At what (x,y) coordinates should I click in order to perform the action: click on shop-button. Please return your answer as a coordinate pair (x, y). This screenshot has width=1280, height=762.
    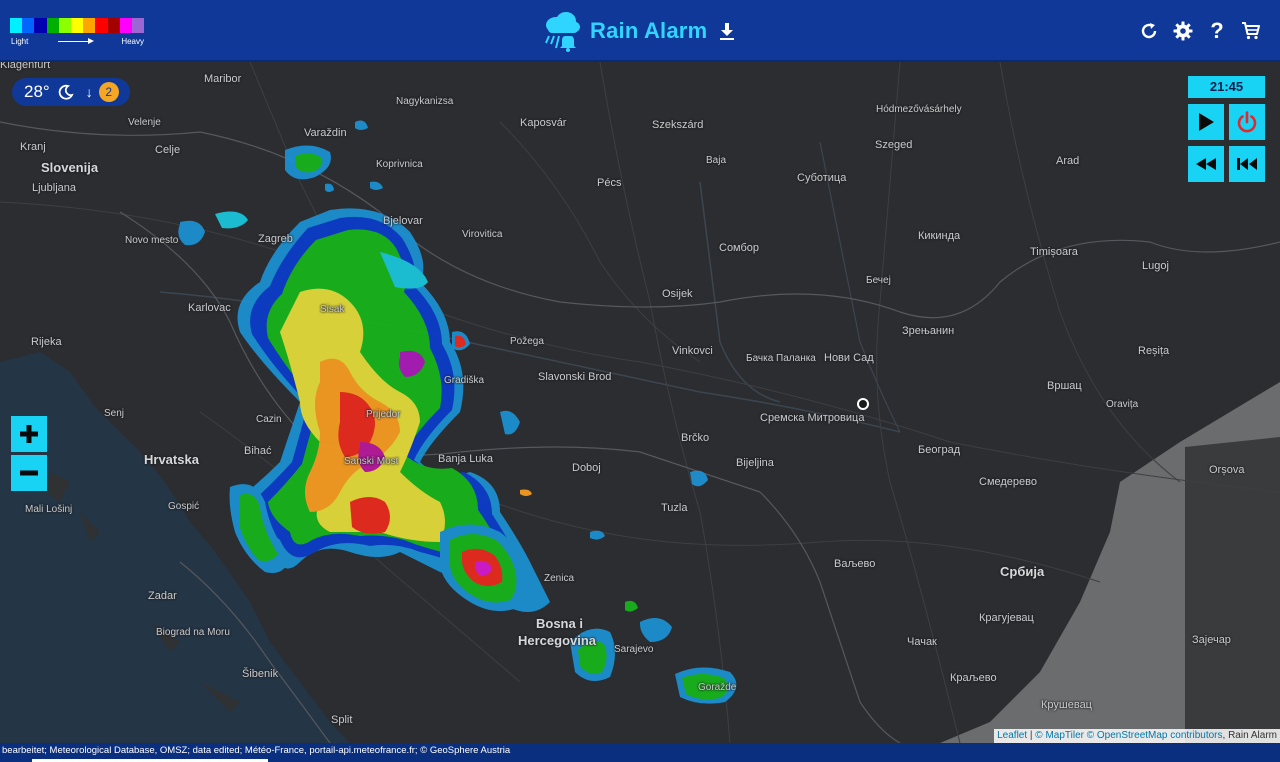
    Looking at the image, I should click on (1251, 31).